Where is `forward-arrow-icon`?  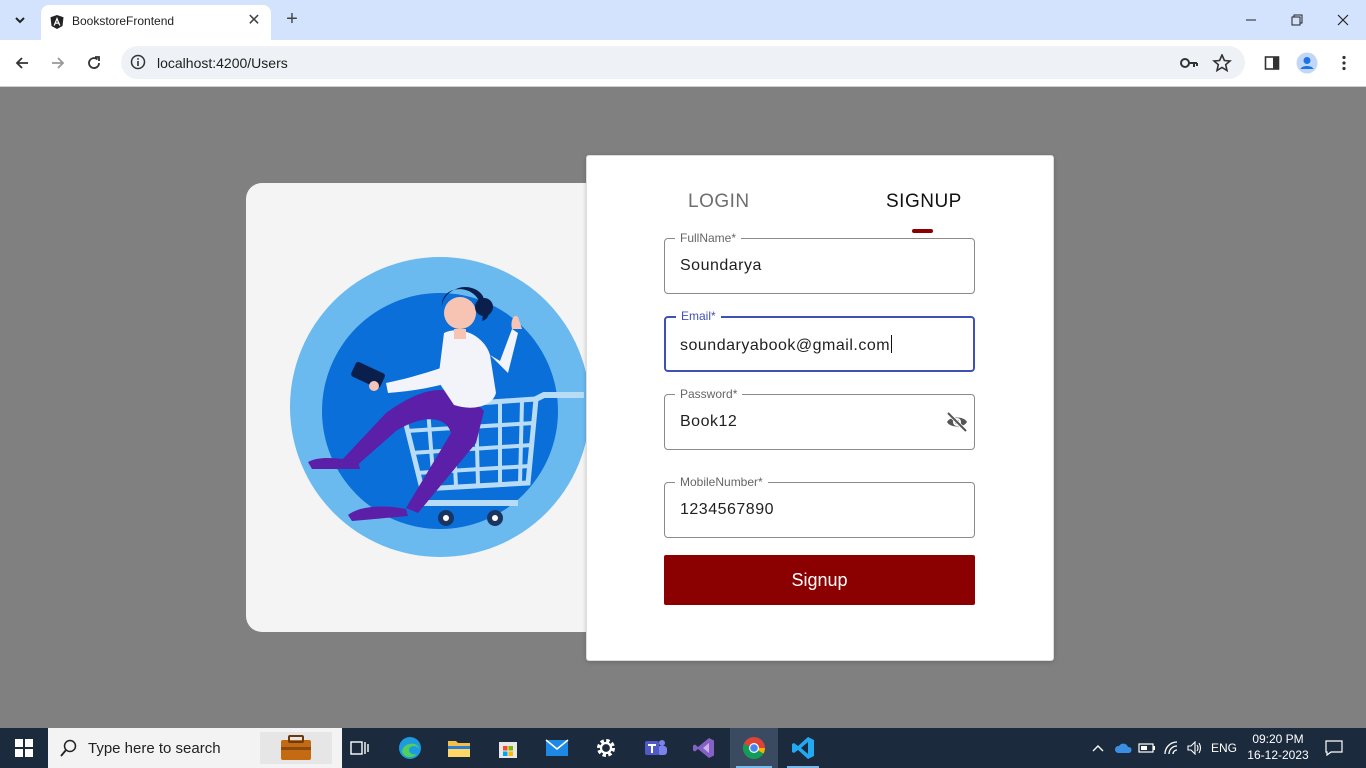 forward-arrow-icon is located at coordinates (58, 63).